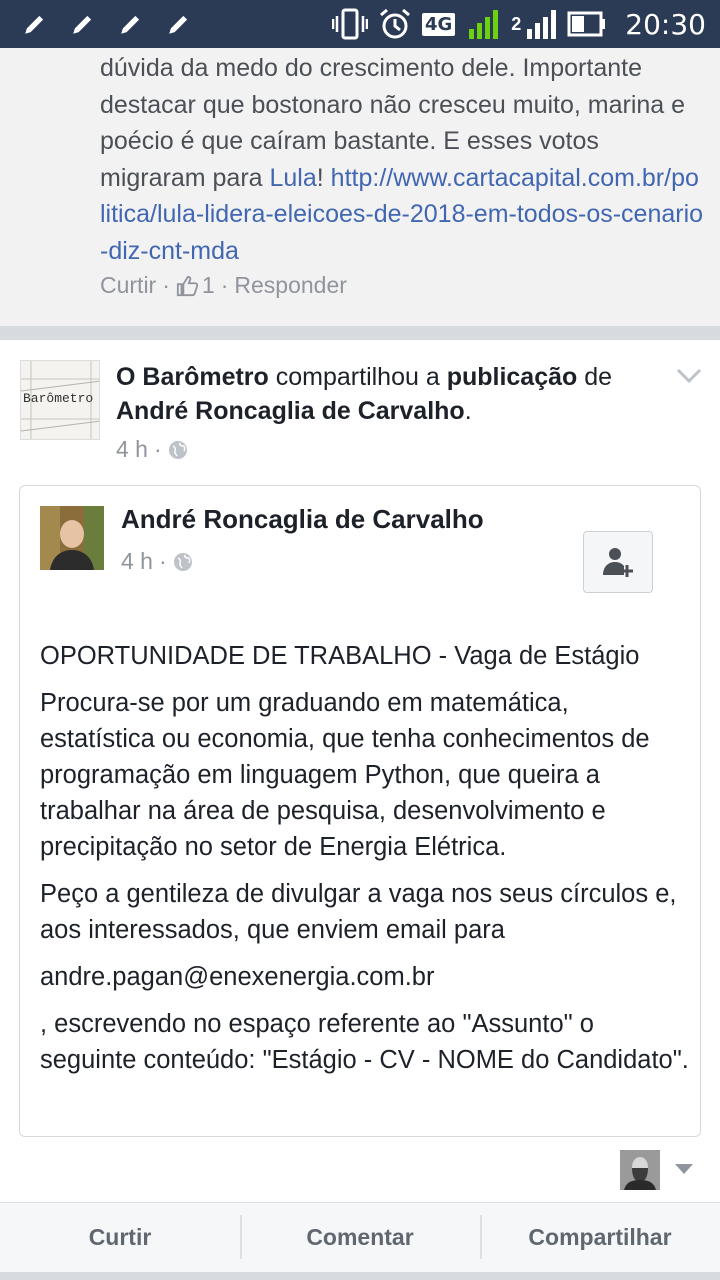  What do you see at coordinates (237, 977) in the screenshot?
I see `post-email: andre.pagan@enexenergia.com.br` at bounding box center [237, 977].